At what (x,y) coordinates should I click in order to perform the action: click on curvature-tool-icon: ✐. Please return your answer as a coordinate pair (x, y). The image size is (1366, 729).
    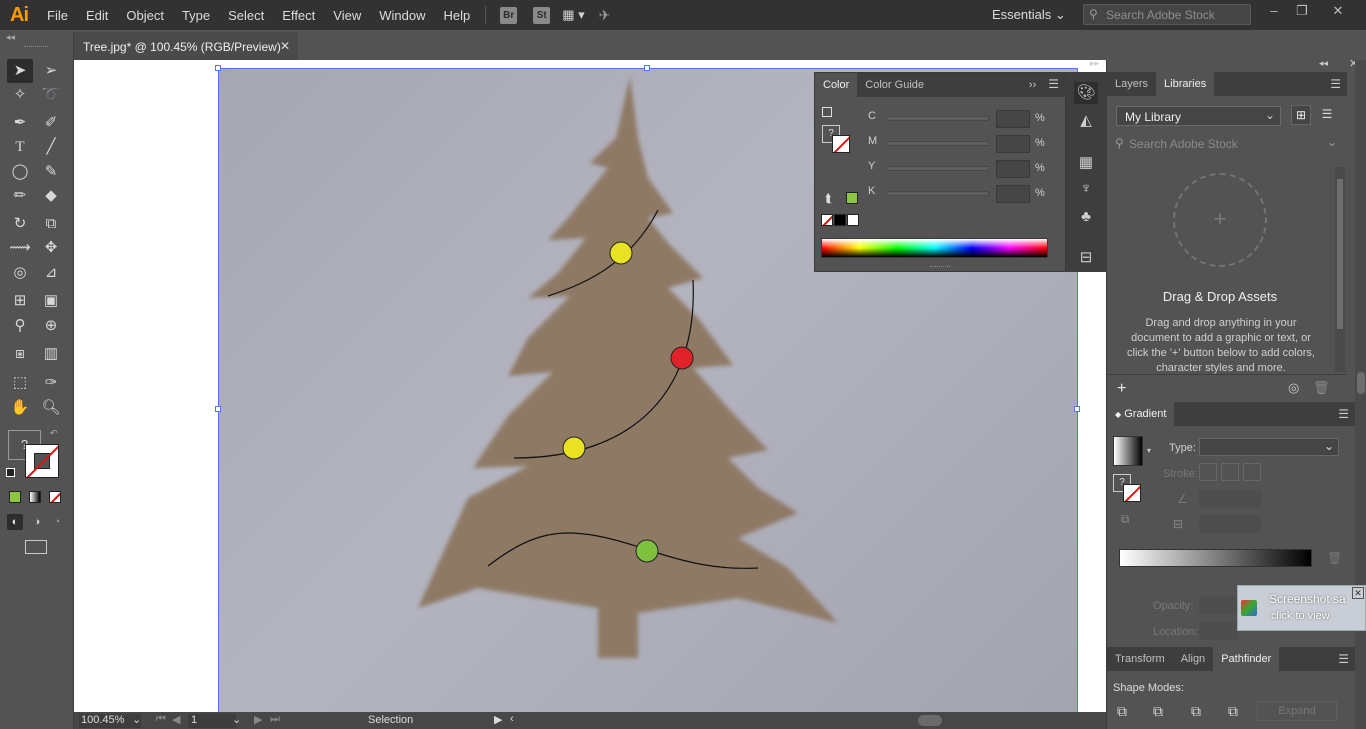
    Looking at the image, I should click on (51, 123).